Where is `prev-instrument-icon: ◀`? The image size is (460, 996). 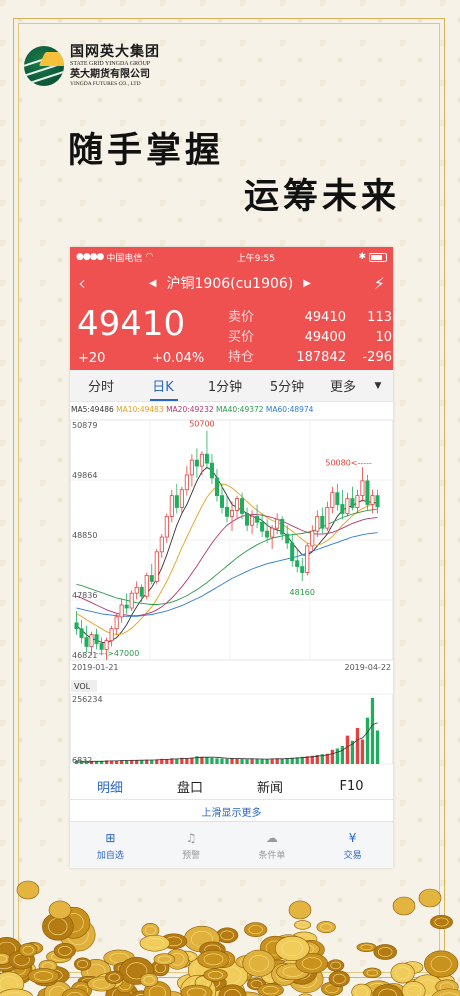 prev-instrument-icon: ◀ is located at coordinates (153, 283).